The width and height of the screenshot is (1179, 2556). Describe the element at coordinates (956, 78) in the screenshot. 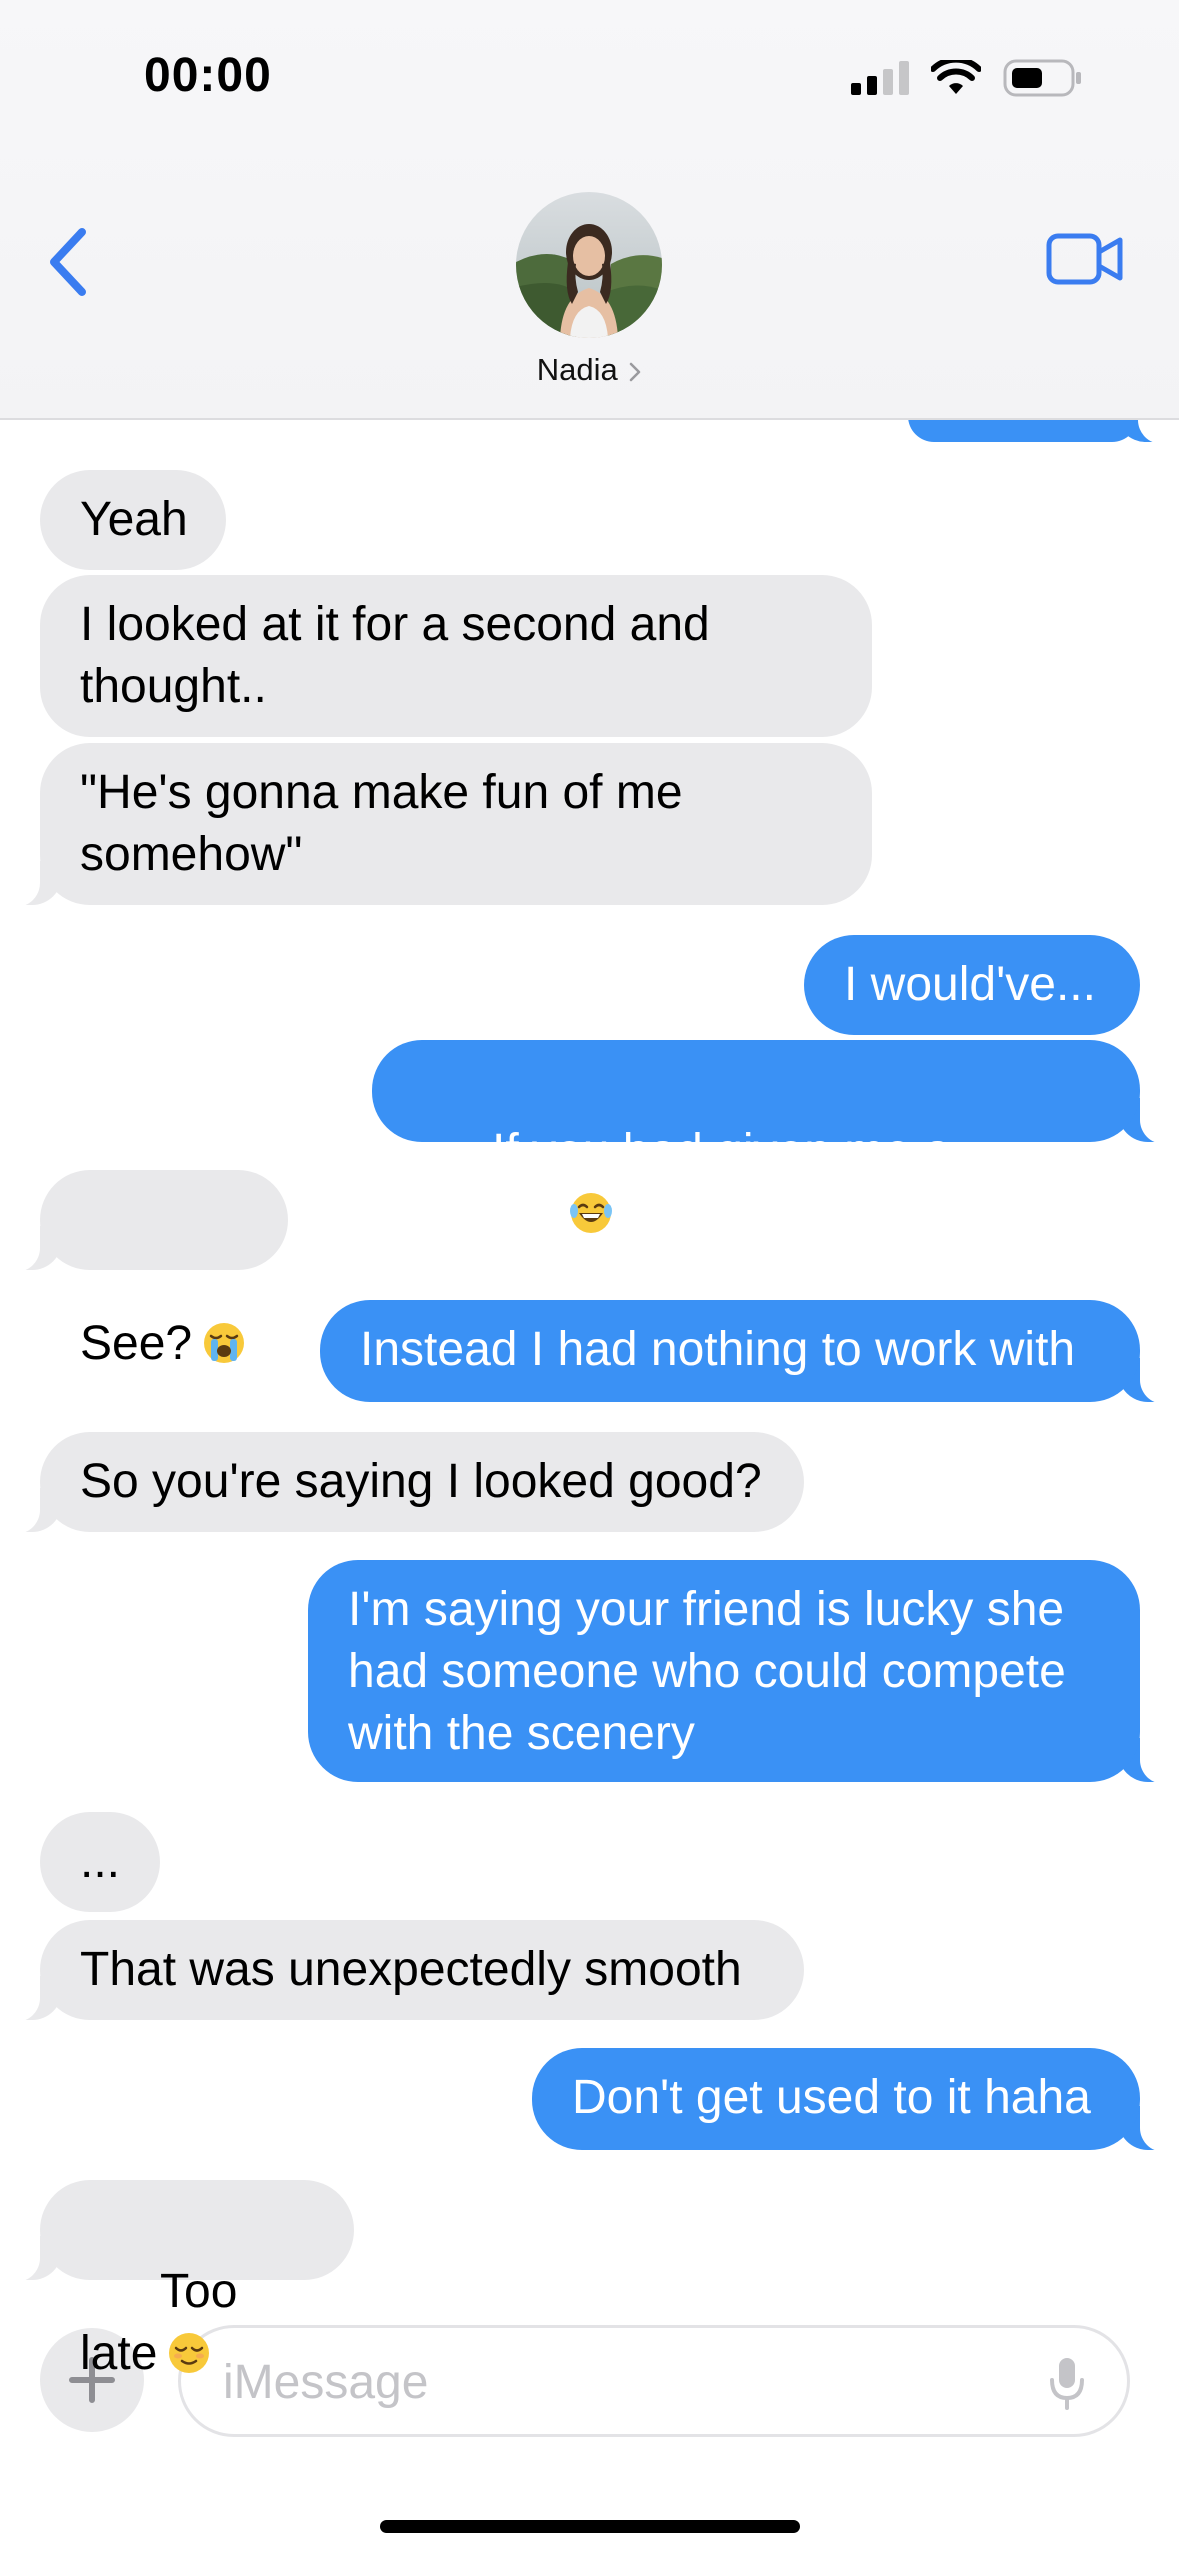

I see `wifi-icon` at that location.